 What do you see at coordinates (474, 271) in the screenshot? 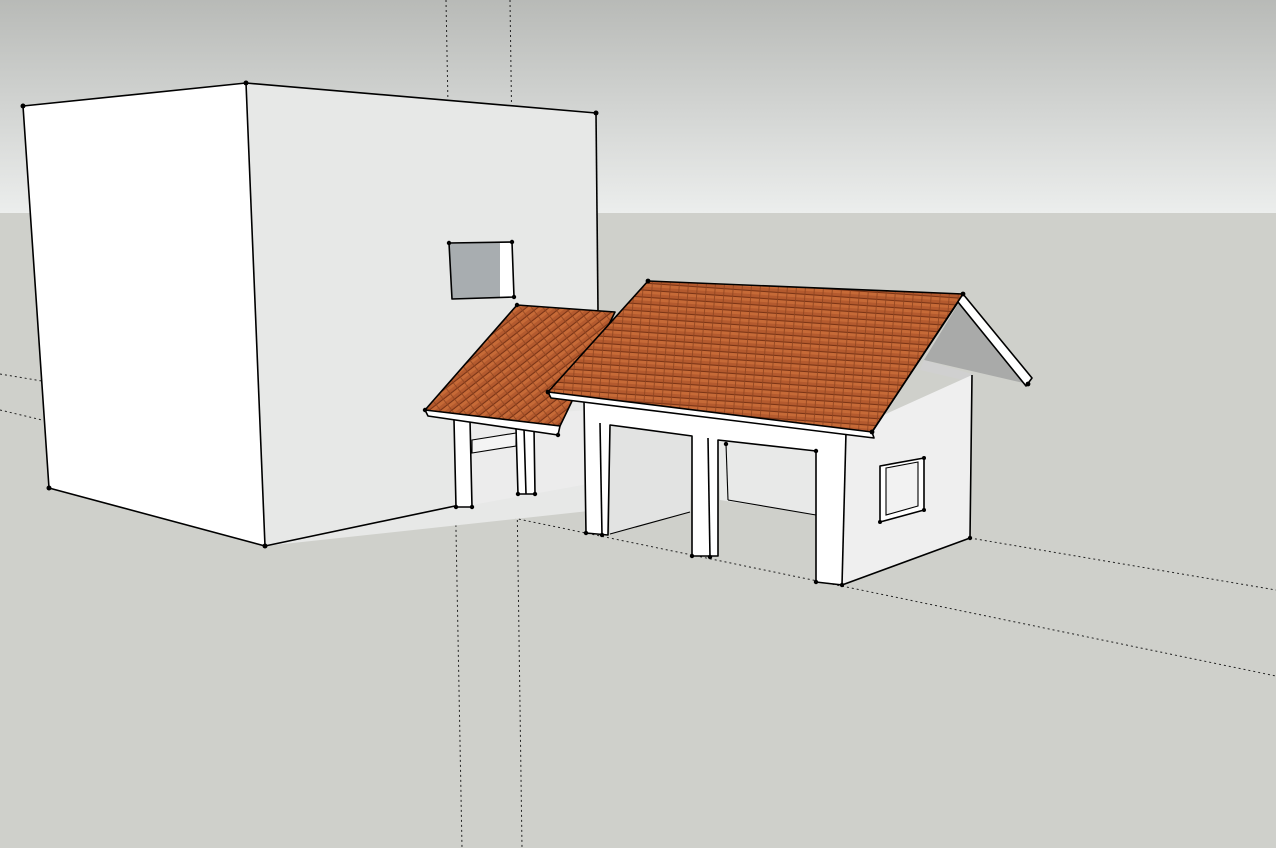
I see `window-glass` at bounding box center [474, 271].